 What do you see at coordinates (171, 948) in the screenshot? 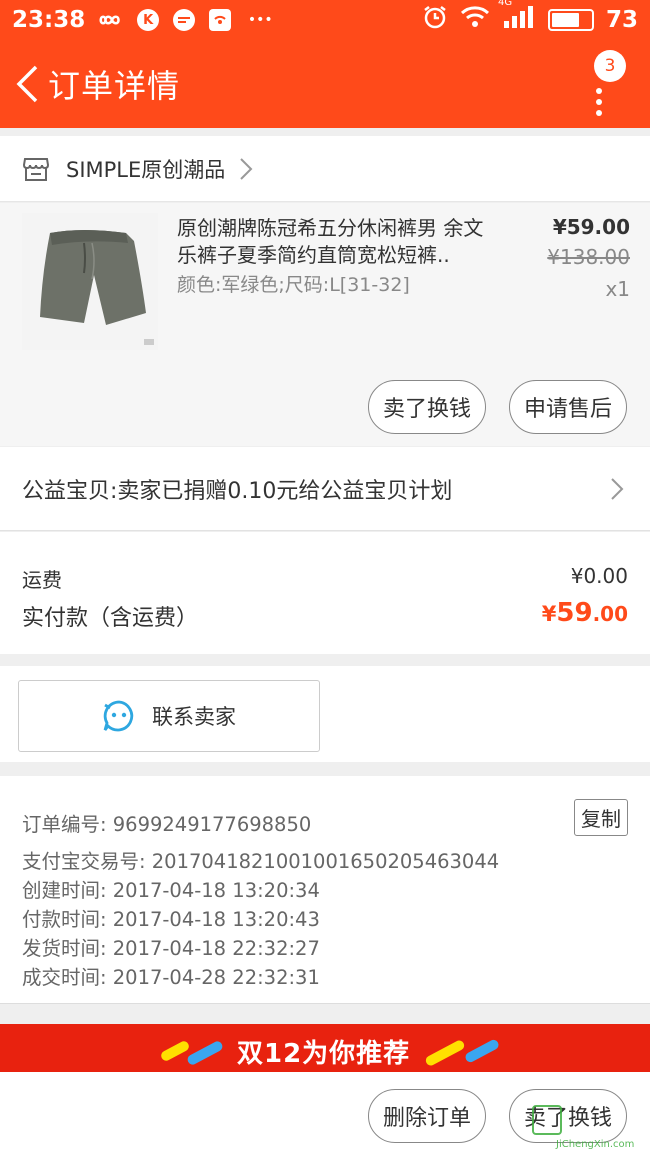
I see `shipped-time: 发货时间: 2017-04-18 22:32:27` at bounding box center [171, 948].